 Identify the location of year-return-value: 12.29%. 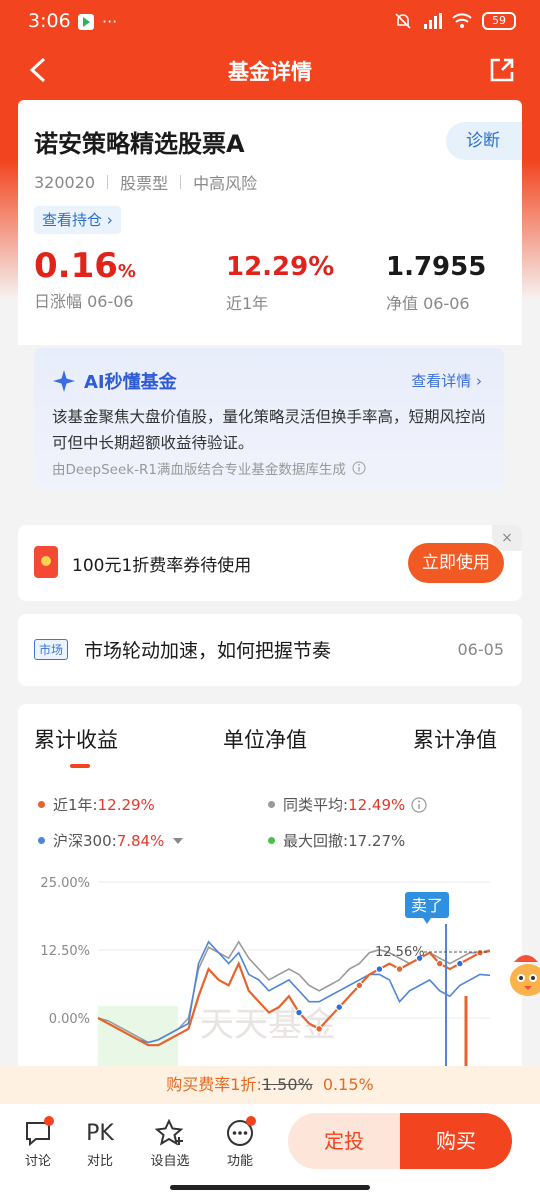
(280, 267).